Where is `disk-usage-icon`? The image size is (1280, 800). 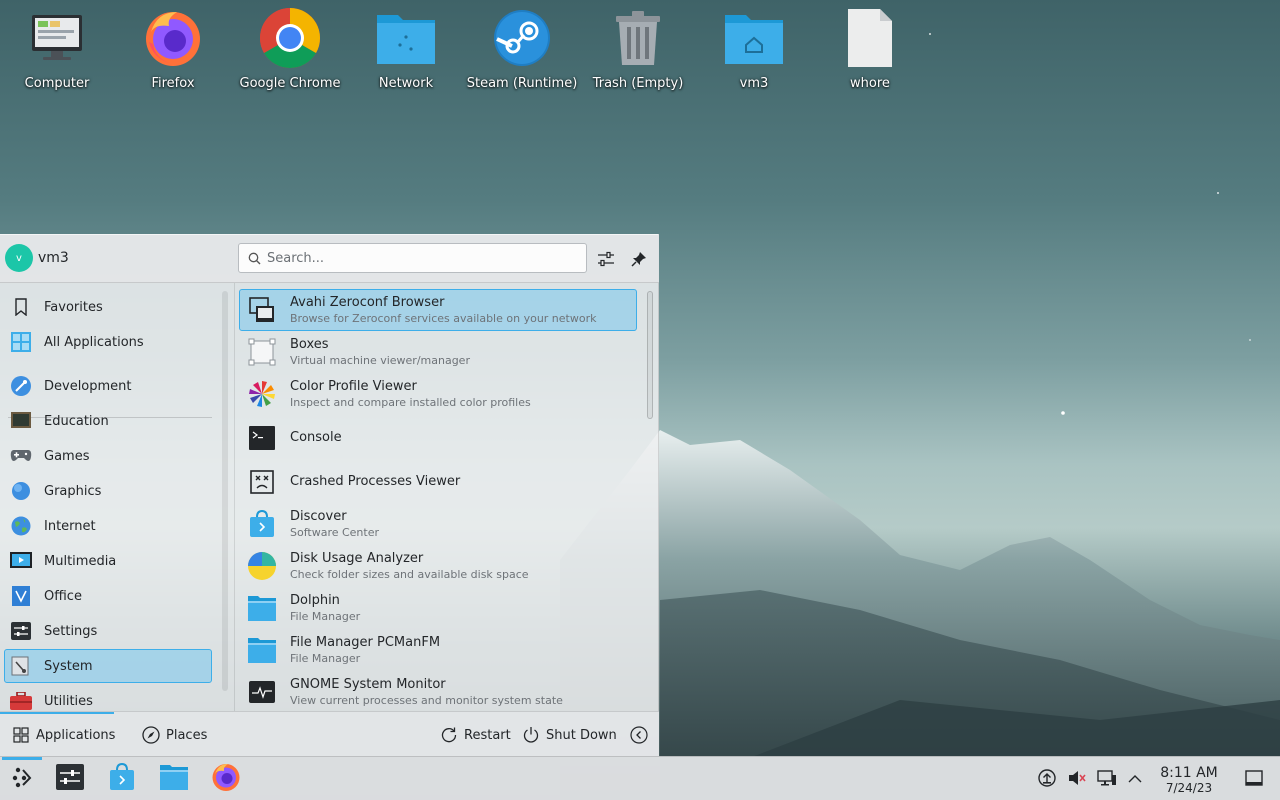 disk-usage-icon is located at coordinates (262, 566).